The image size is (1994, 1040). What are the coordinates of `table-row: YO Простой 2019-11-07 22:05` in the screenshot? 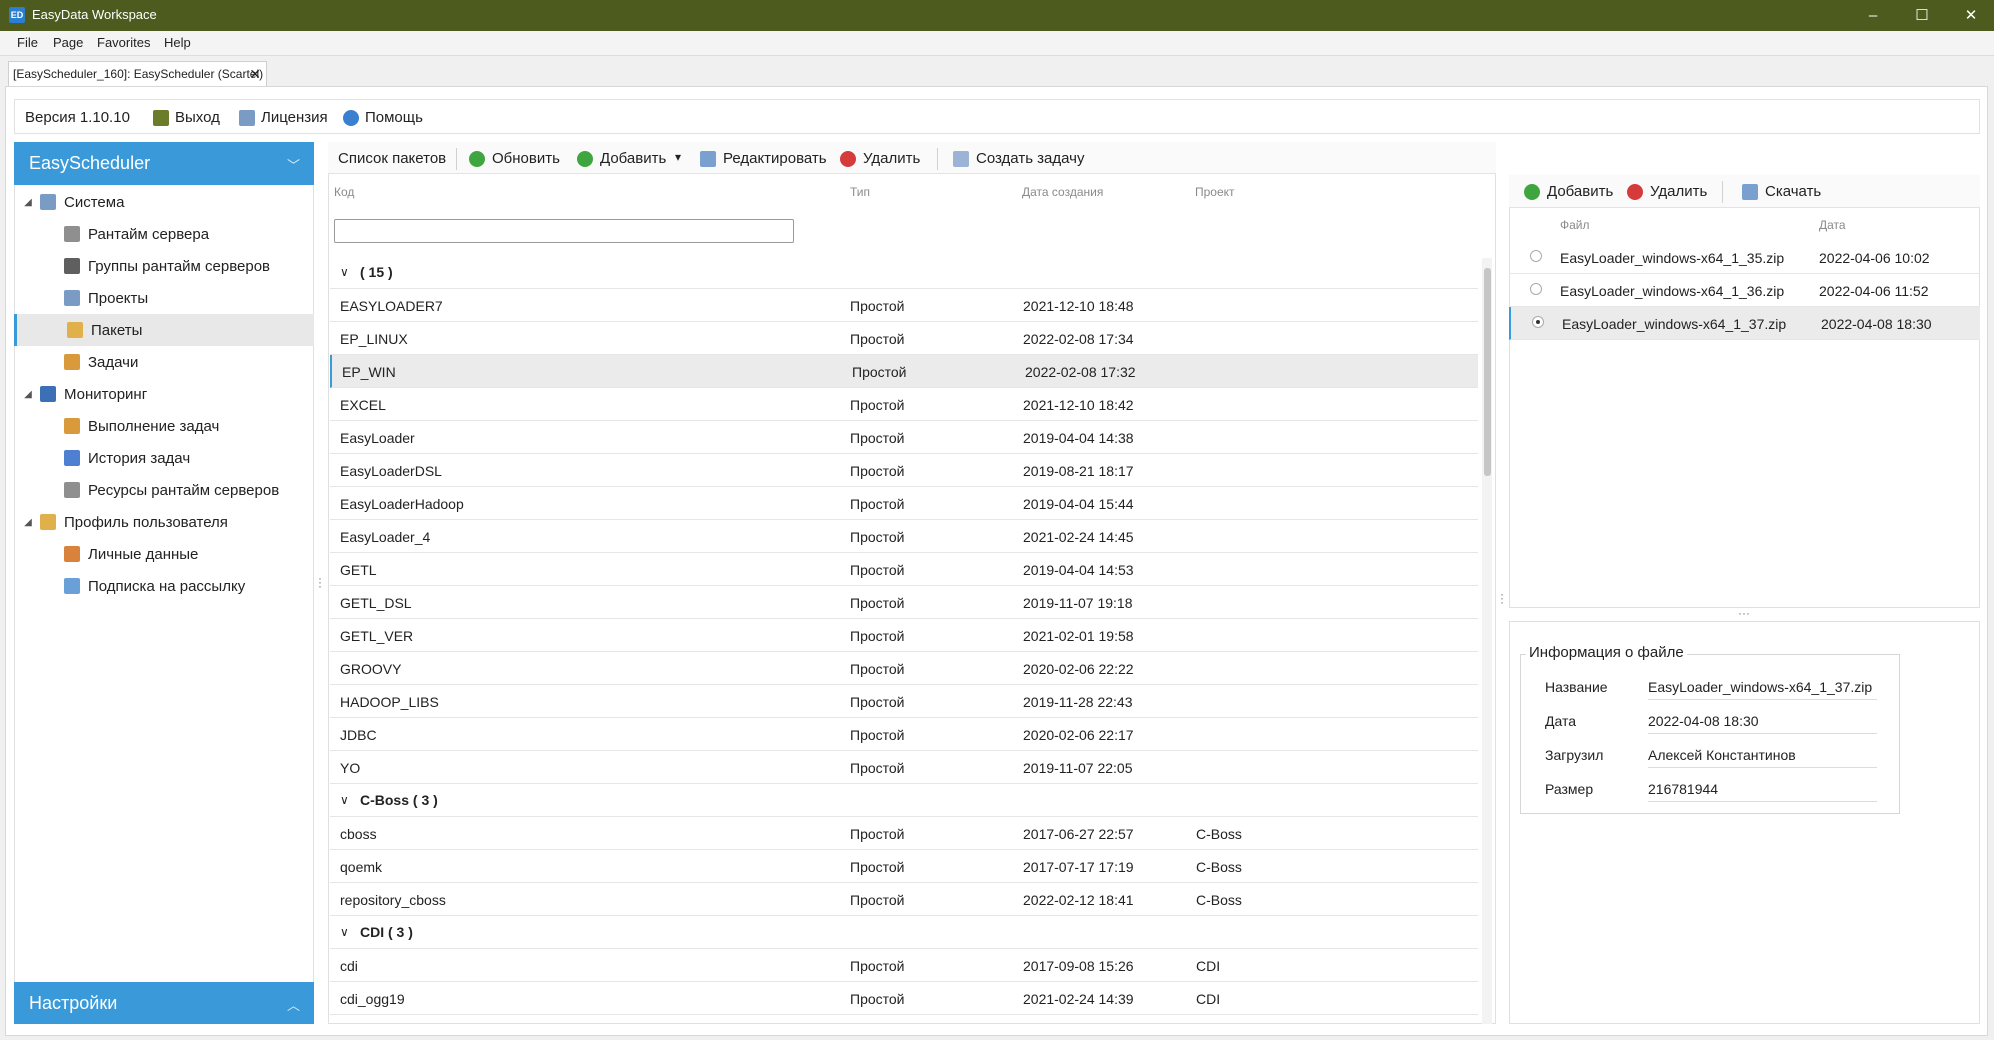 It's located at (904, 767).